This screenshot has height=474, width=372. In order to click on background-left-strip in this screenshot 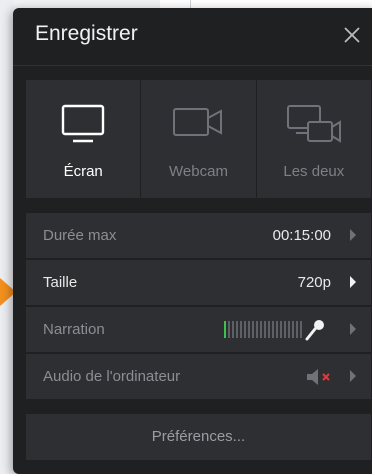, I will do `click(7, 237)`.